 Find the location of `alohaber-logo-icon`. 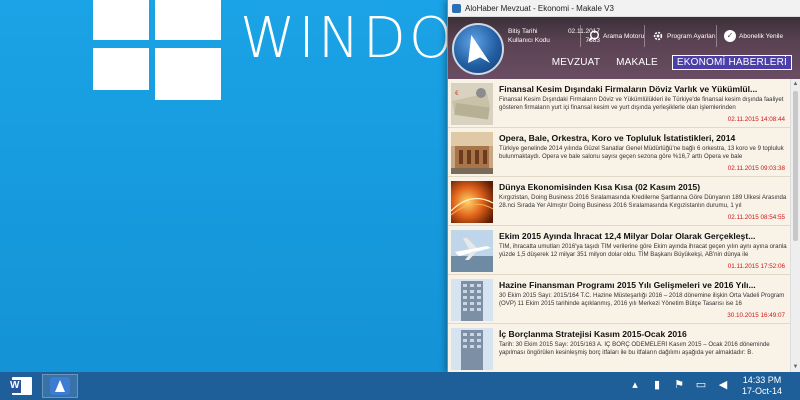

alohaber-logo-icon is located at coordinates (478, 49).